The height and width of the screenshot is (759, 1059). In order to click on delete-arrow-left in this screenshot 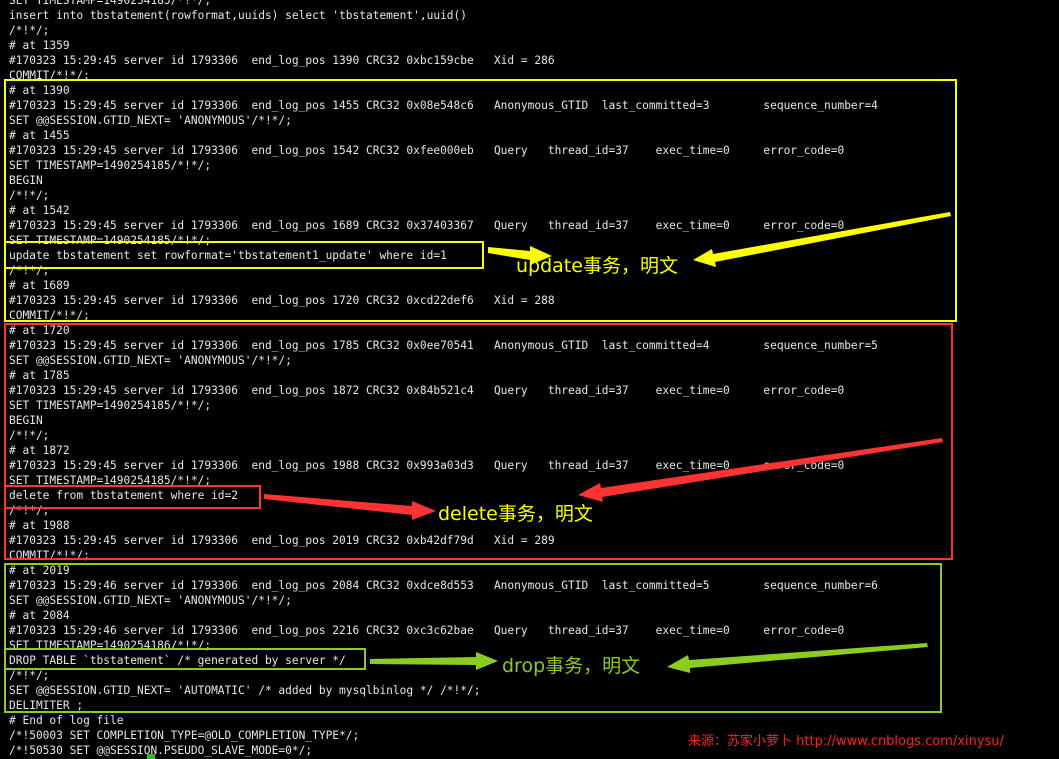, I will do `click(760, 470)`.